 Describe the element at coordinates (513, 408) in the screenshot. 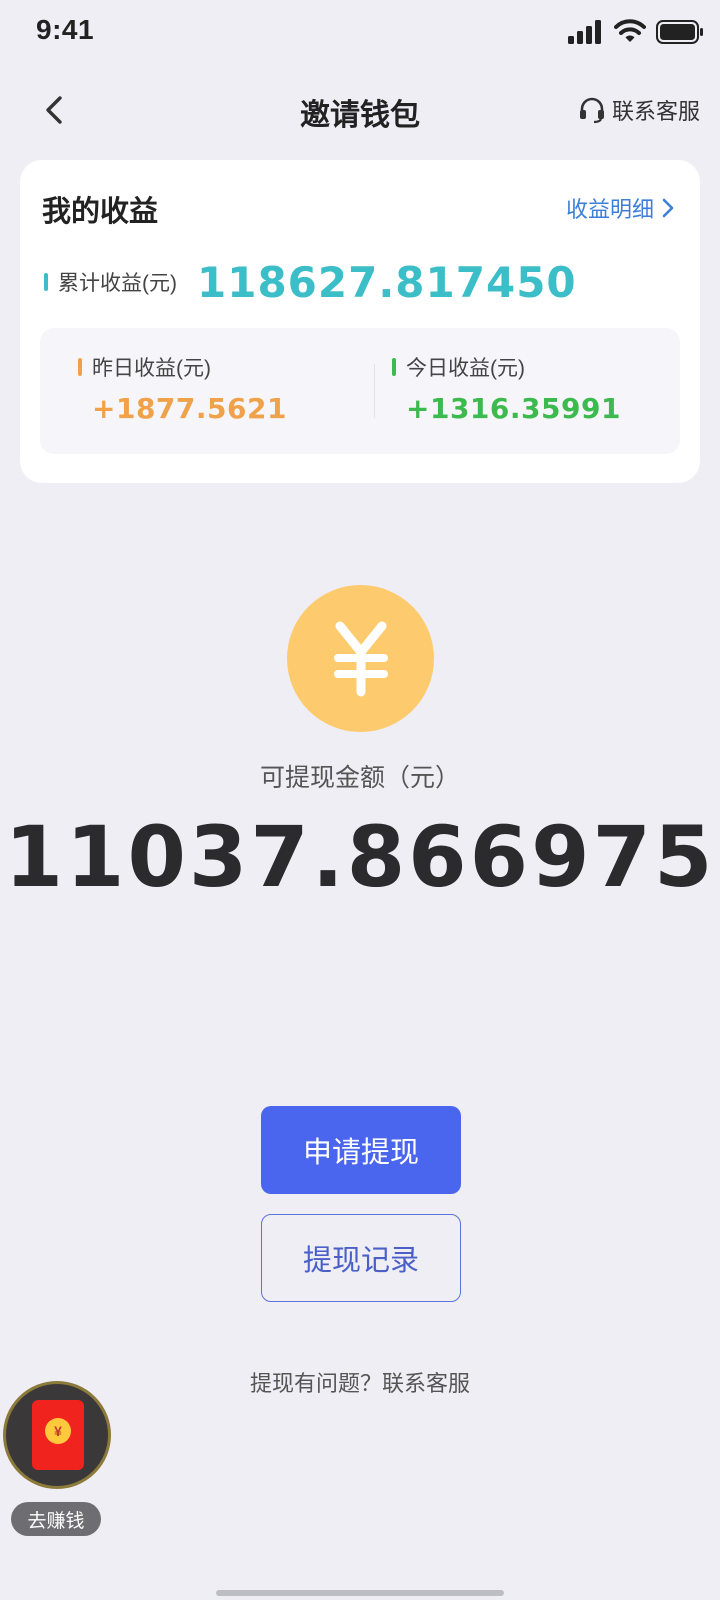

I see `today-earnings-value: +1316.35991` at that location.